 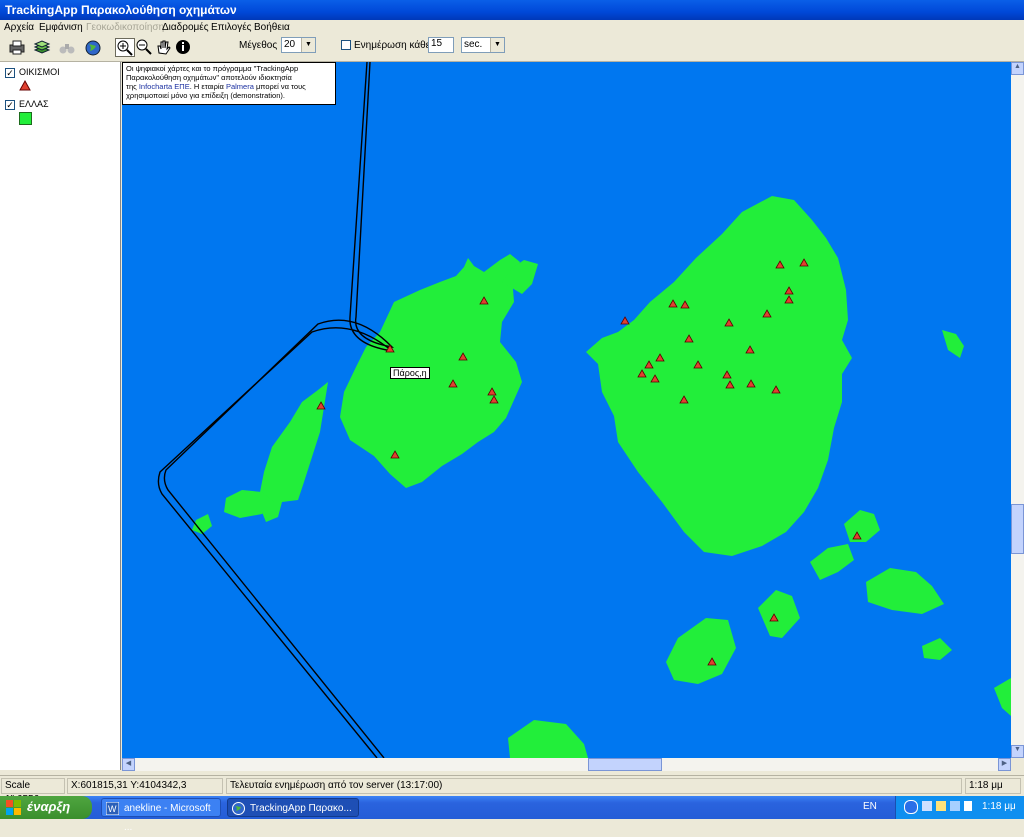 I want to click on volume-icon, so click(x=941, y=806).